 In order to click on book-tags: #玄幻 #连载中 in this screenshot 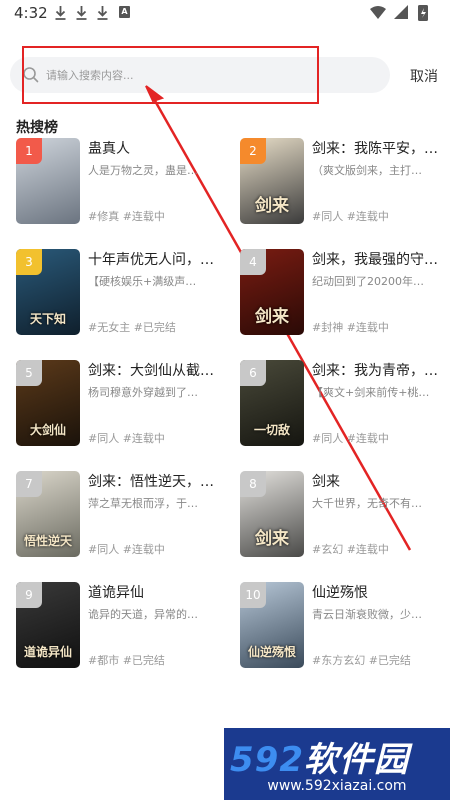, I will do `click(350, 549)`.